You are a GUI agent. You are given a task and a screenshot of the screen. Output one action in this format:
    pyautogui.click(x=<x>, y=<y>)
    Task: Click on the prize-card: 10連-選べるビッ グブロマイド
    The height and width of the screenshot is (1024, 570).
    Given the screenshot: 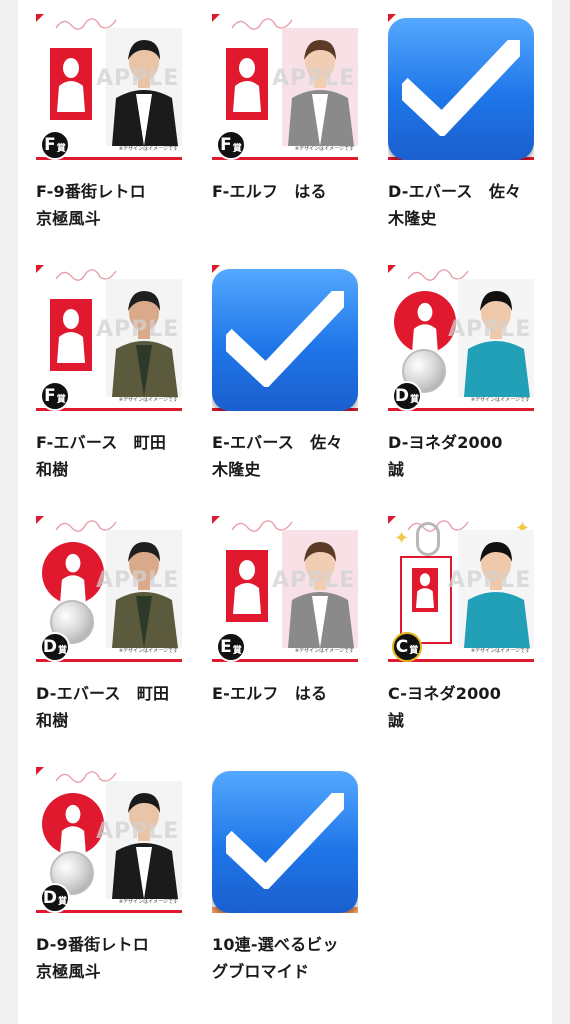 What is the action you would take?
    pyautogui.click(x=285, y=892)
    